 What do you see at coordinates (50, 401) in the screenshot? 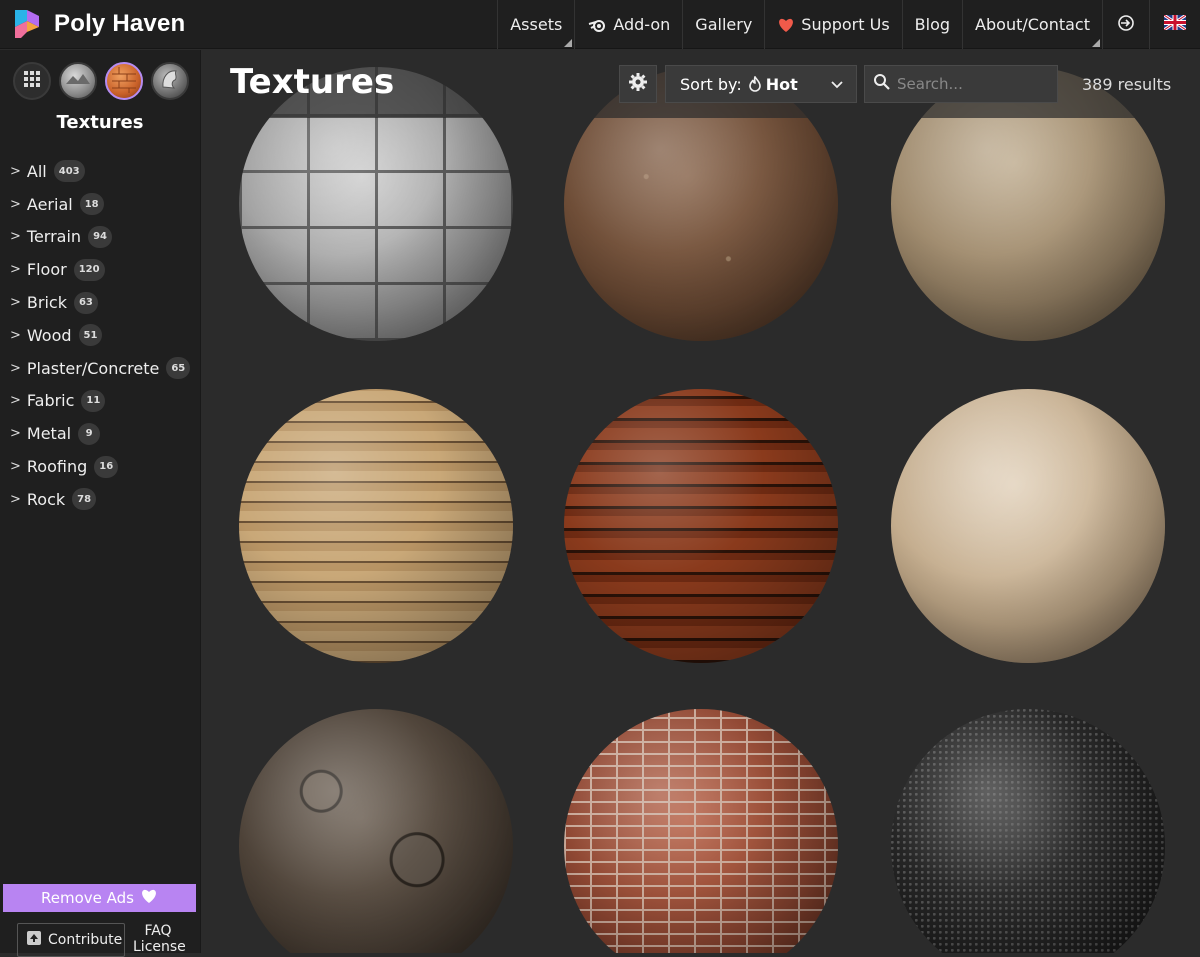
I see `category-label: Fabric` at bounding box center [50, 401].